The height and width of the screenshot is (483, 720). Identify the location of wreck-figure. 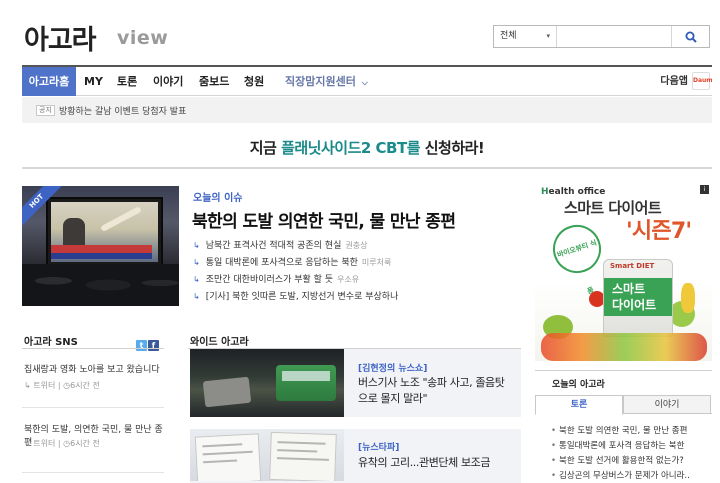
(227, 392).